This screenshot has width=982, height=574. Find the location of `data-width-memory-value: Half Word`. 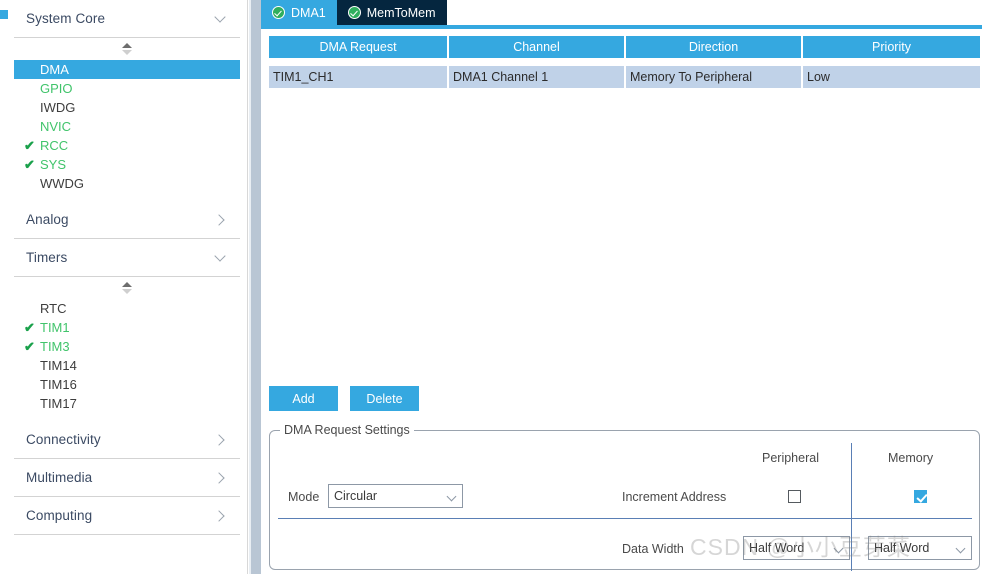

data-width-memory-value: Half Word is located at coordinates (902, 548).